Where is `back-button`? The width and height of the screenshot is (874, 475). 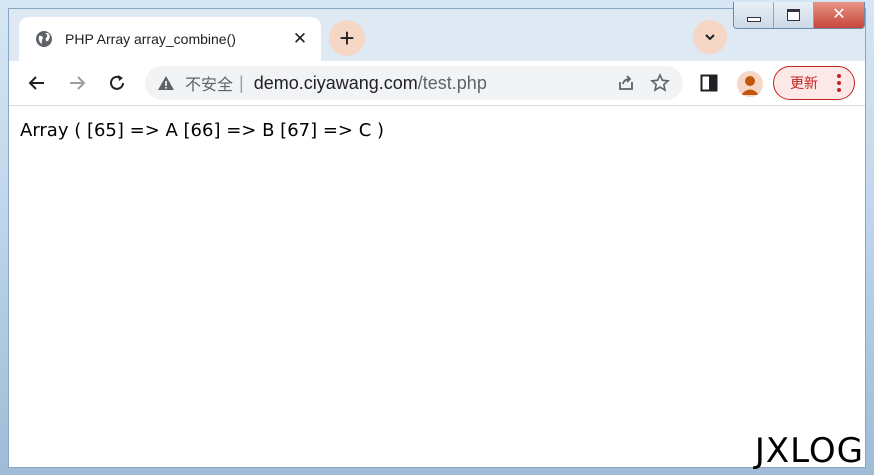 back-button is located at coordinates (37, 83).